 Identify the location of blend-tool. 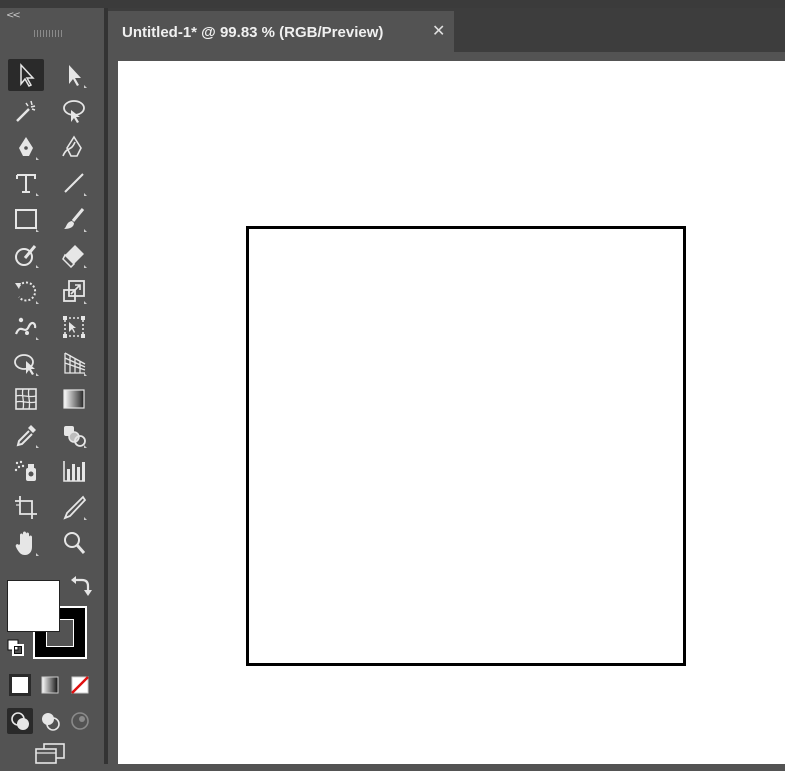
(74, 435).